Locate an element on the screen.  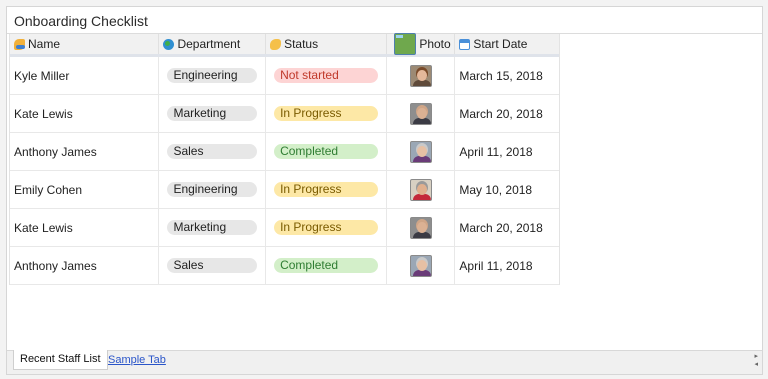
employee-name: Emily Cohen is located at coordinates (48, 189).